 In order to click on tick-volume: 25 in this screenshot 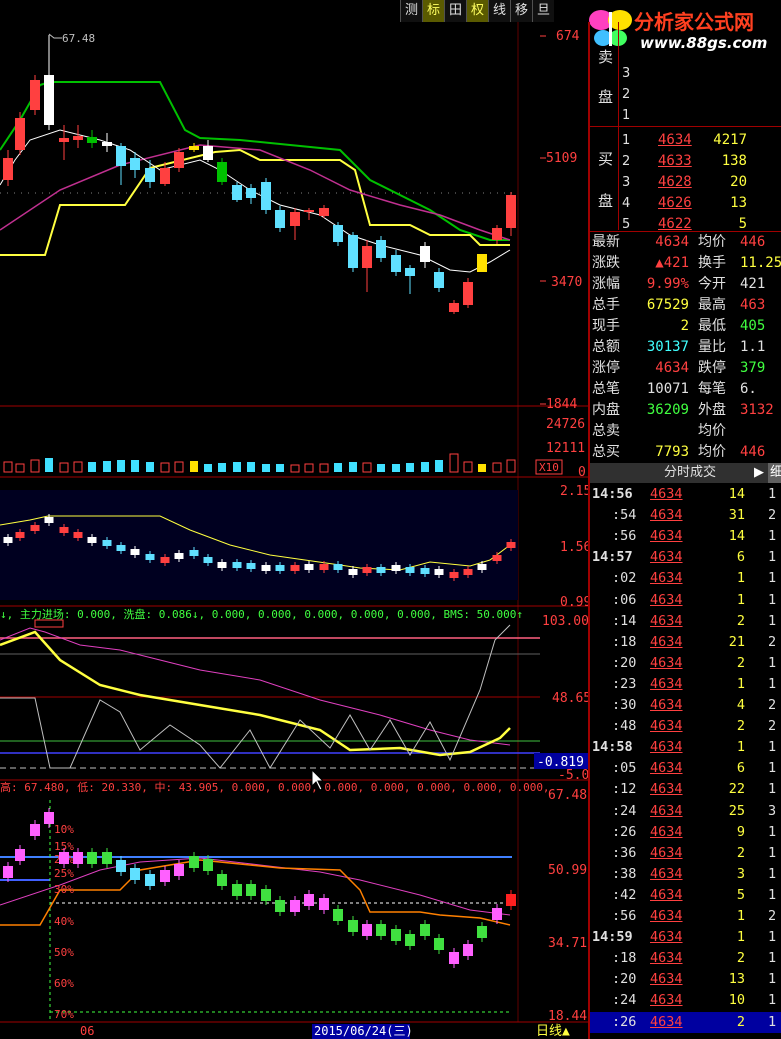, I will do `click(736, 810)`.